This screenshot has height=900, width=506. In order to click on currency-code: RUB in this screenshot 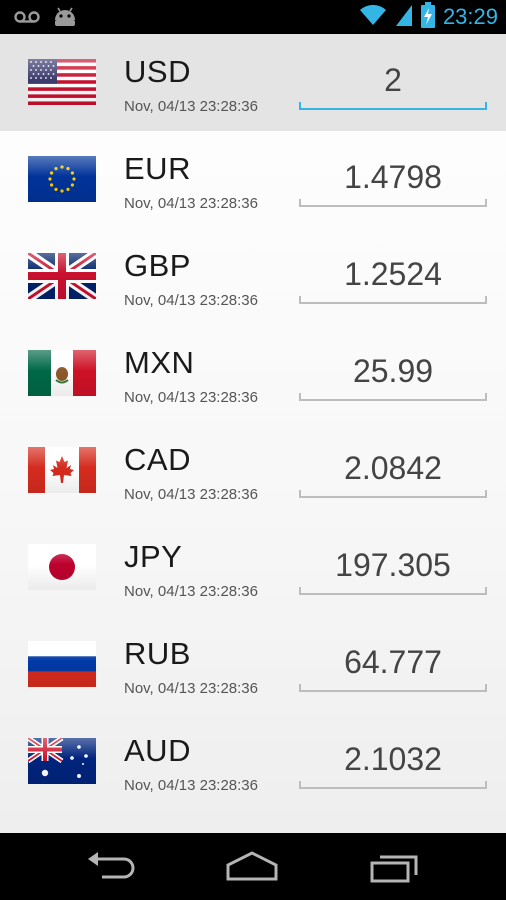, I will do `click(157, 653)`.